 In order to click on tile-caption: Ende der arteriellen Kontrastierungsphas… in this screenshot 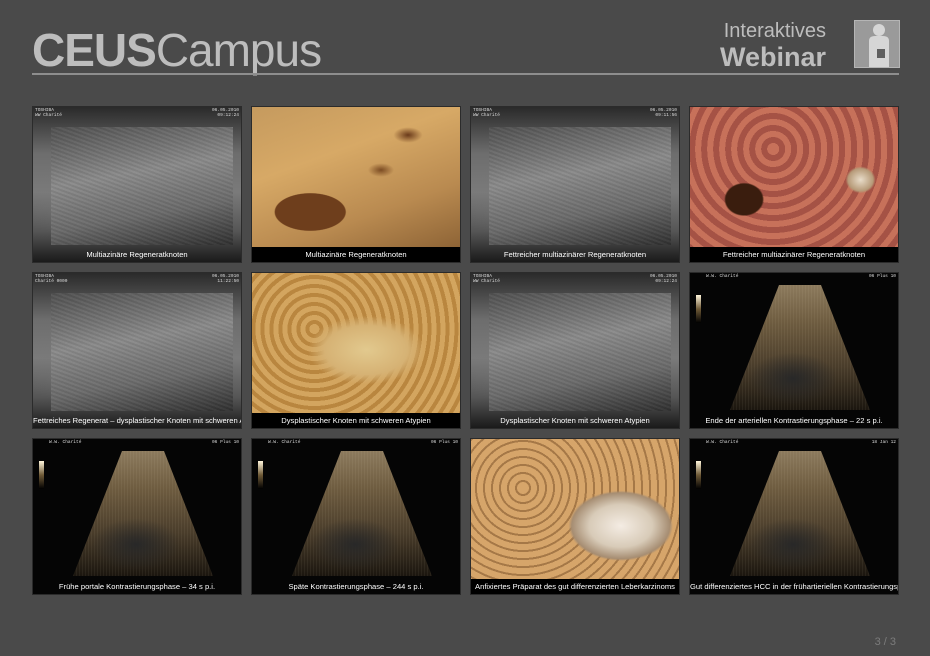, I will do `click(794, 420)`.